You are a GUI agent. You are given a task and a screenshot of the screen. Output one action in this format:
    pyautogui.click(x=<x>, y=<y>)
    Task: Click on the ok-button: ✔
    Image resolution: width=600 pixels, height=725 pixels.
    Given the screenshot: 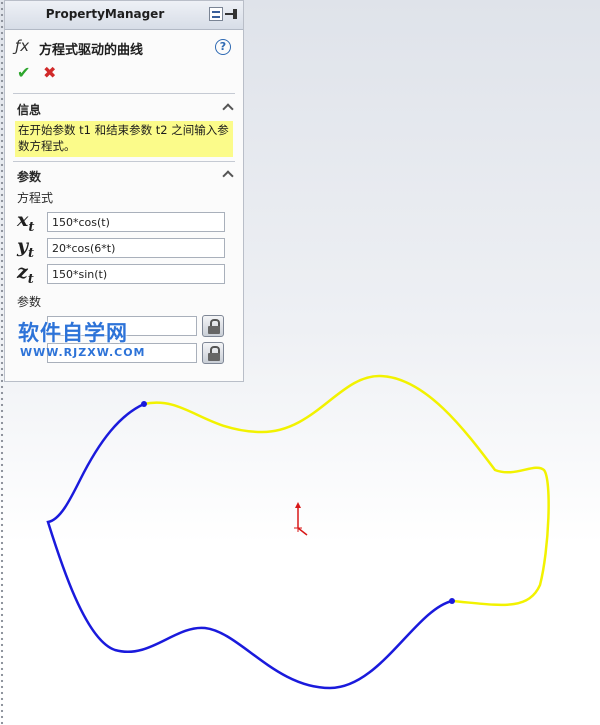 What is the action you would take?
    pyautogui.click(x=23, y=72)
    